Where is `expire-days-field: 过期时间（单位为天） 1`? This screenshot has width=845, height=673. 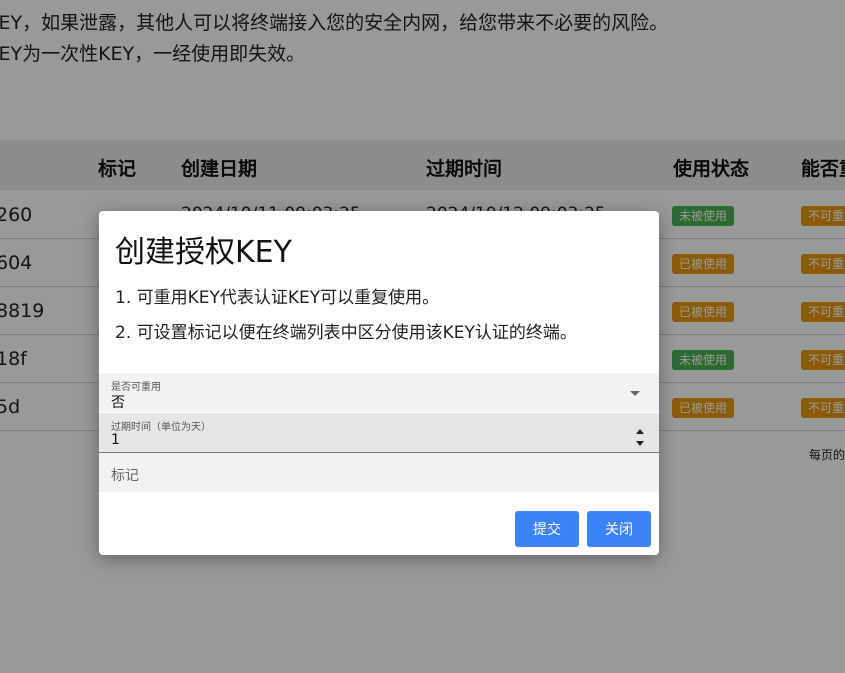 expire-days-field: 过期时间（单位为天） 1 is located at coordinates (379, 433).